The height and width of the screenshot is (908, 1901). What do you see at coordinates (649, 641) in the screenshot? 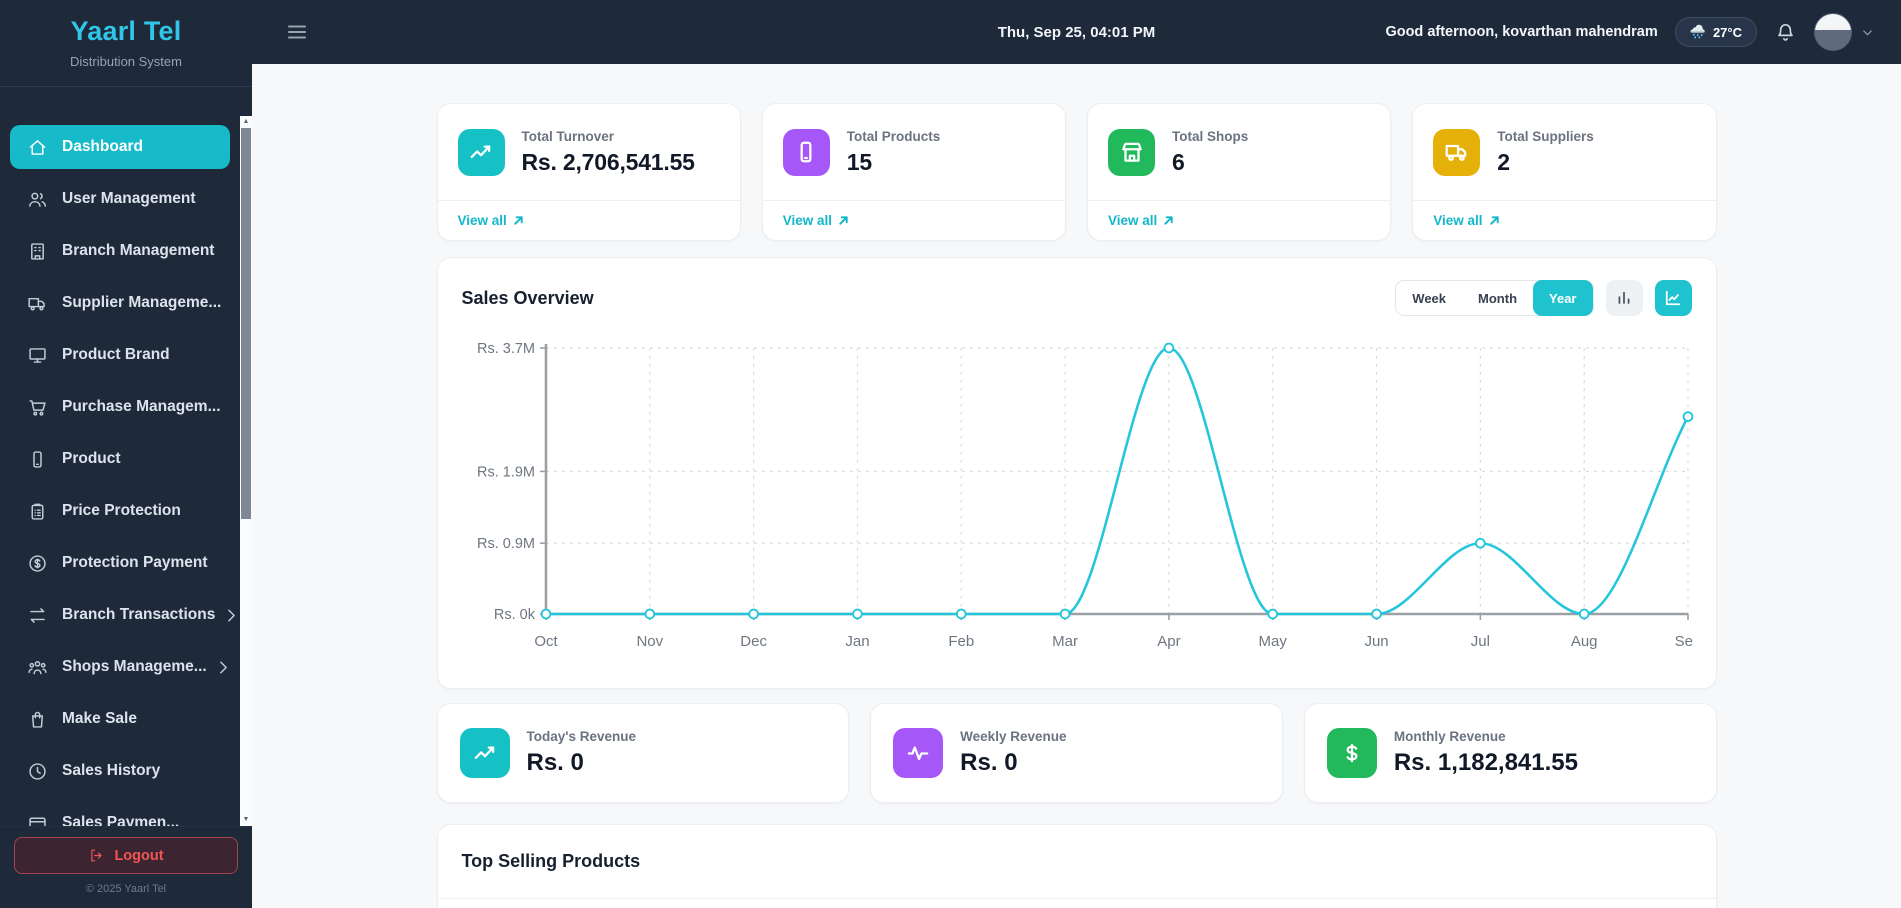
I see `svg-text: Nov` at bounding box center [649, 641].